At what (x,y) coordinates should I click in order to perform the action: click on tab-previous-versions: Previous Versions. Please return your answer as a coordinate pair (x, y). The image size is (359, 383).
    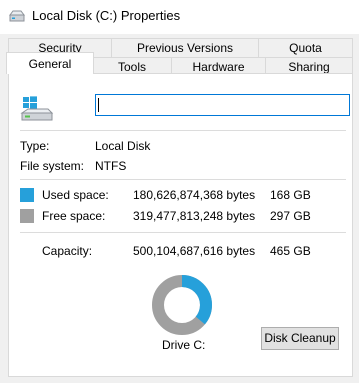
    Looking at the image, I should click on (185, 47).